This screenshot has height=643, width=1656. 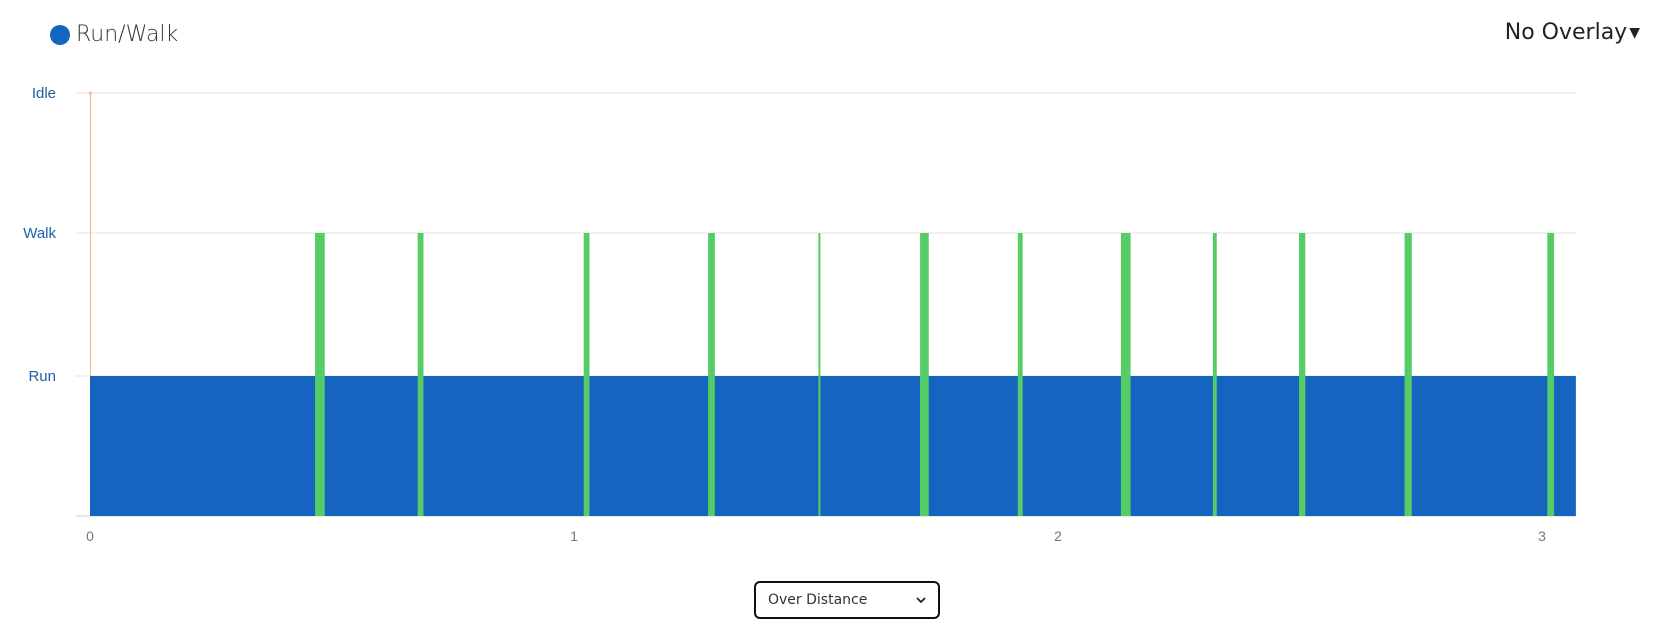 I want to click on y-tick-label: Walk, so click(x=39, y=233).